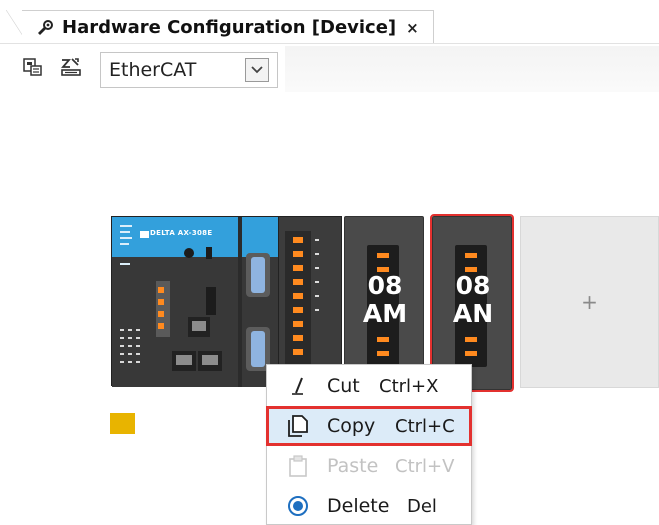 Image resolution: width=659 pixels, height=525 pixels. I want to click on device-view-button, so click(33, 69).